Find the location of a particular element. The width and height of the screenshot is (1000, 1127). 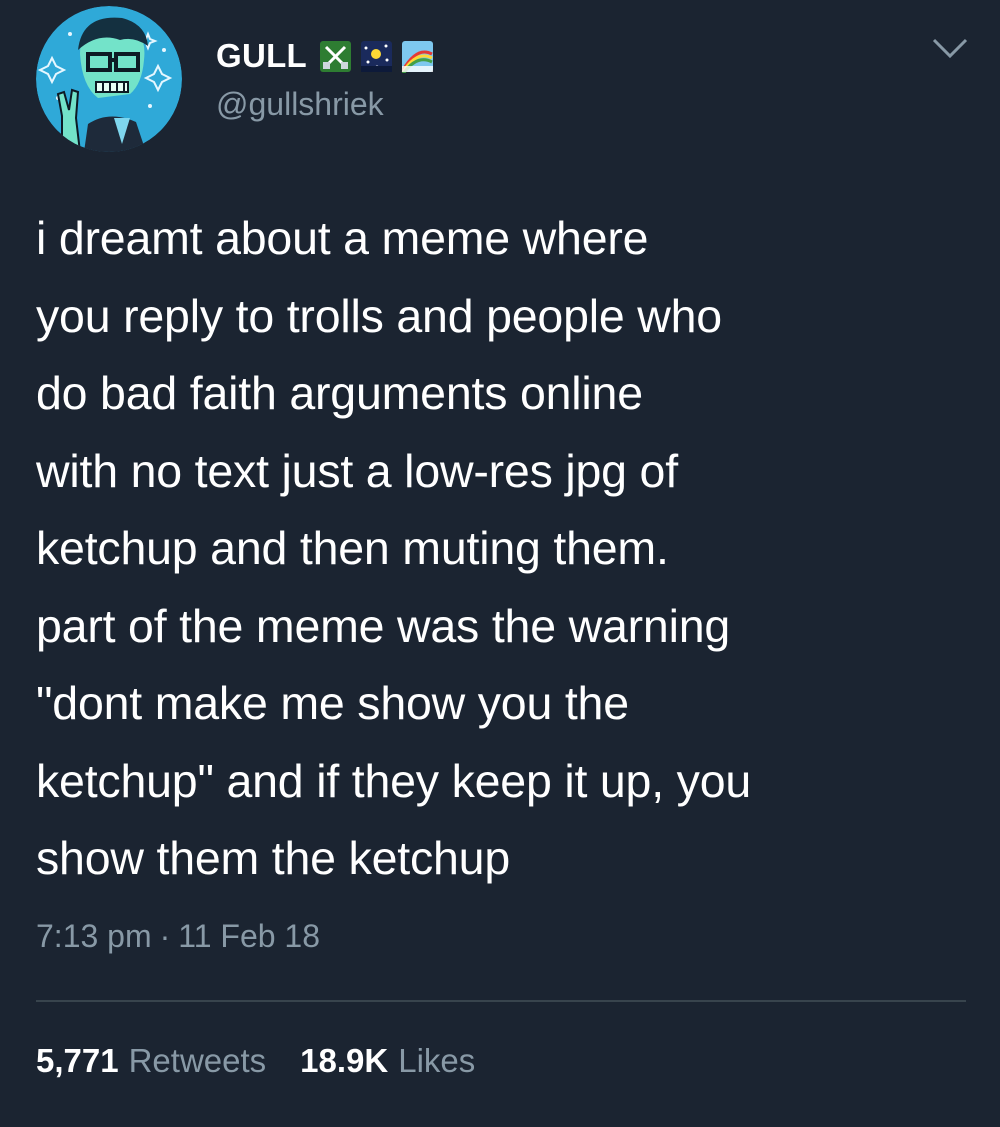

rainbow-emoji-icon is located at coordinates (417, 56).